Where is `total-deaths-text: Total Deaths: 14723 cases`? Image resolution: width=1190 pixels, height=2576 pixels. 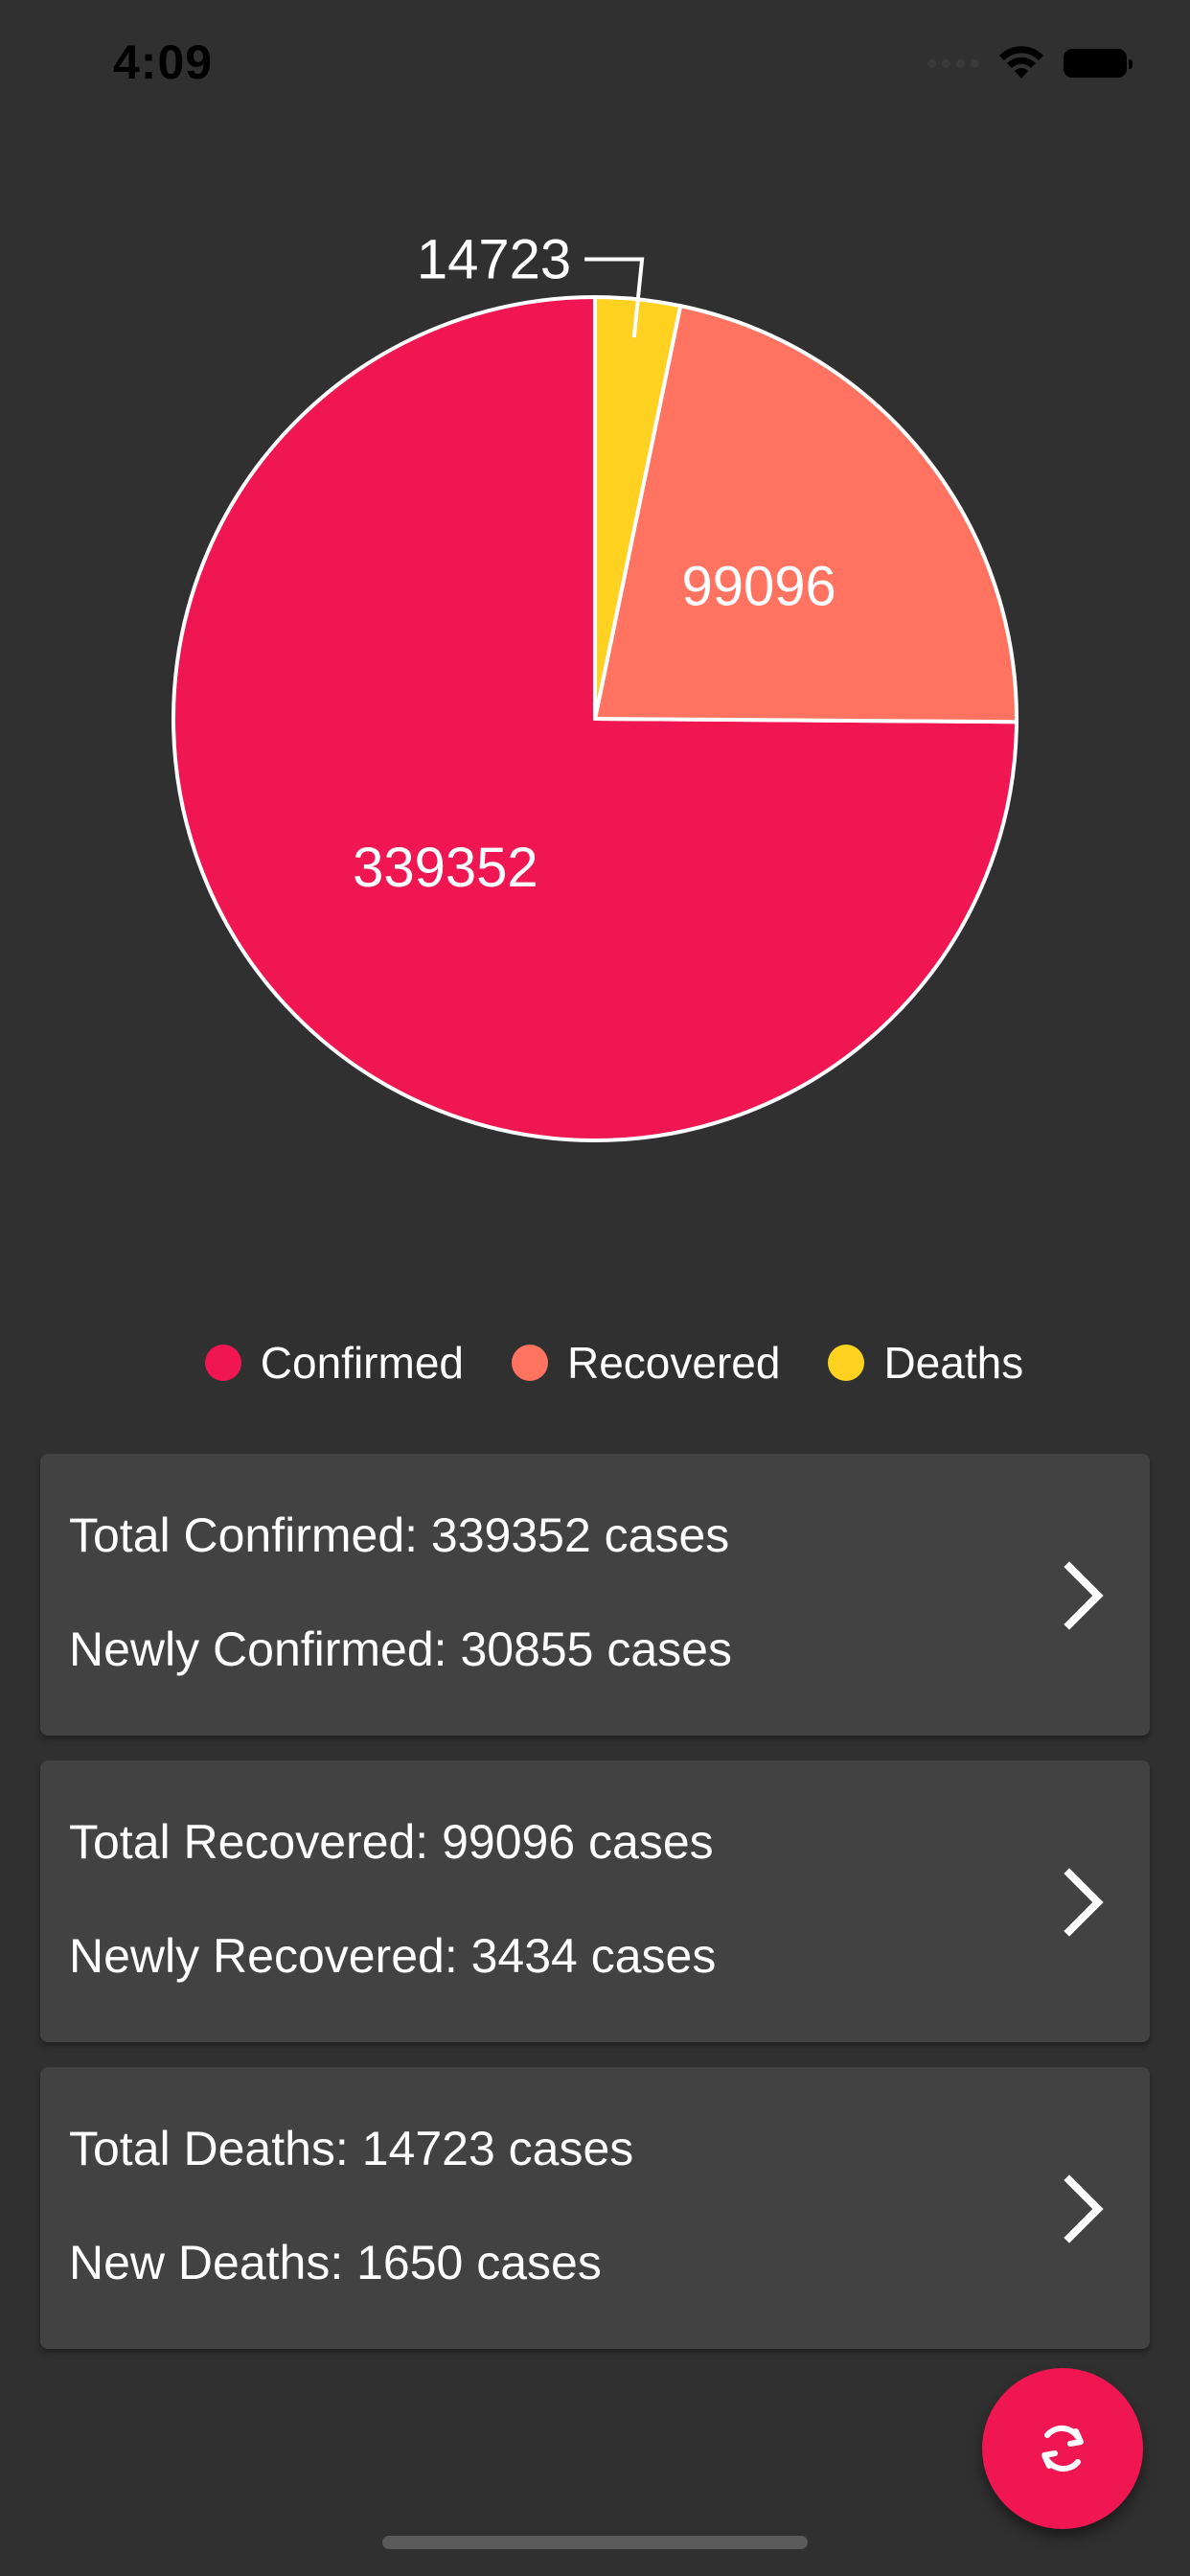
total-deaths-text: Total Deaths: 14723 cases is located at coordinates (351, 2148).